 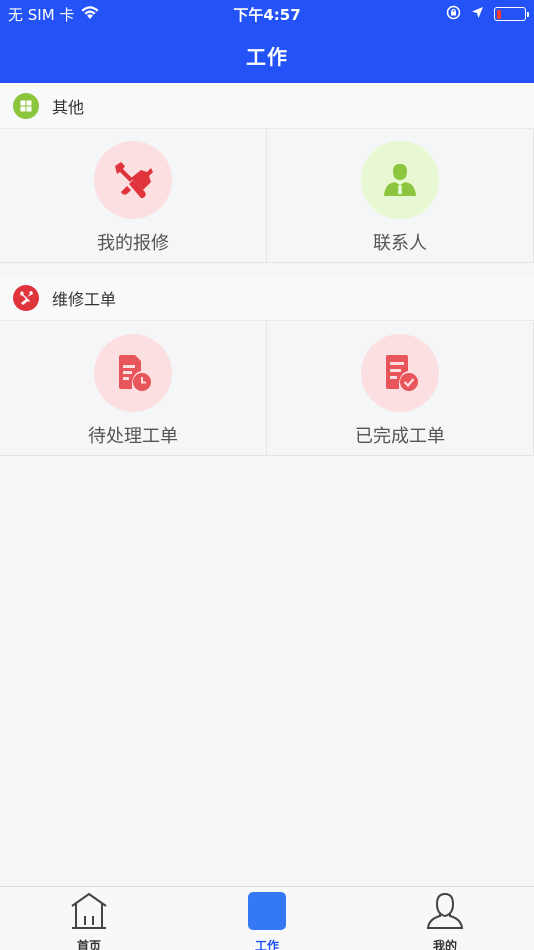 What do you see at coordinates (400, 180) in the screenshot?
I see `contact-person-icon` at bounding box center [400, 180].